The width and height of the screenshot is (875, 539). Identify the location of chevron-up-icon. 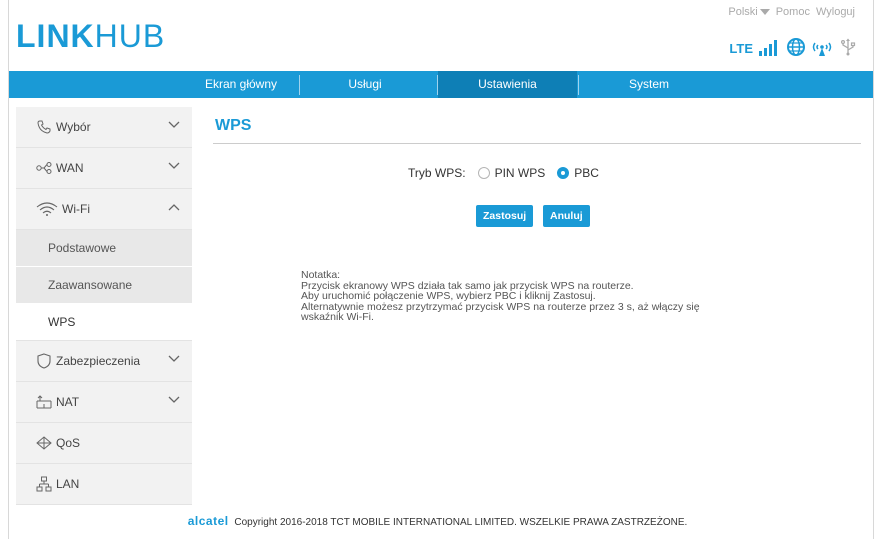
(174, 207).